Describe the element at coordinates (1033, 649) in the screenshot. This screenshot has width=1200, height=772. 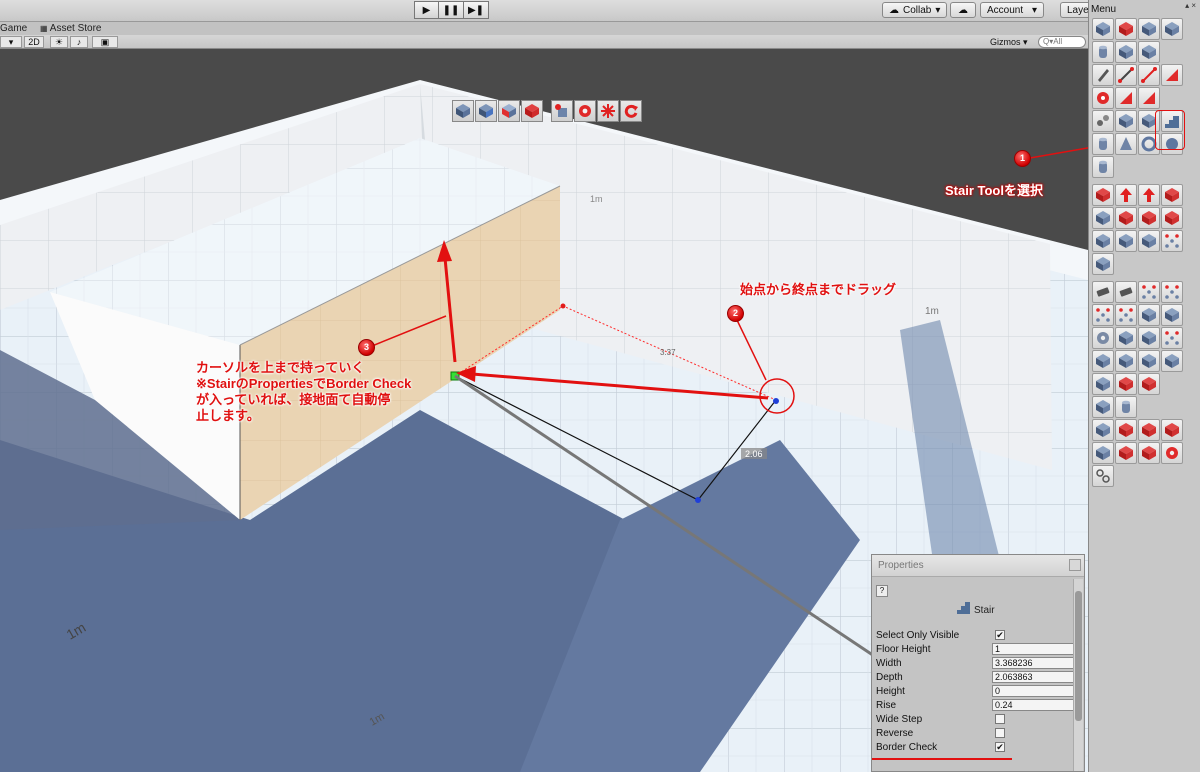
I see `property-input: 1` at that location.